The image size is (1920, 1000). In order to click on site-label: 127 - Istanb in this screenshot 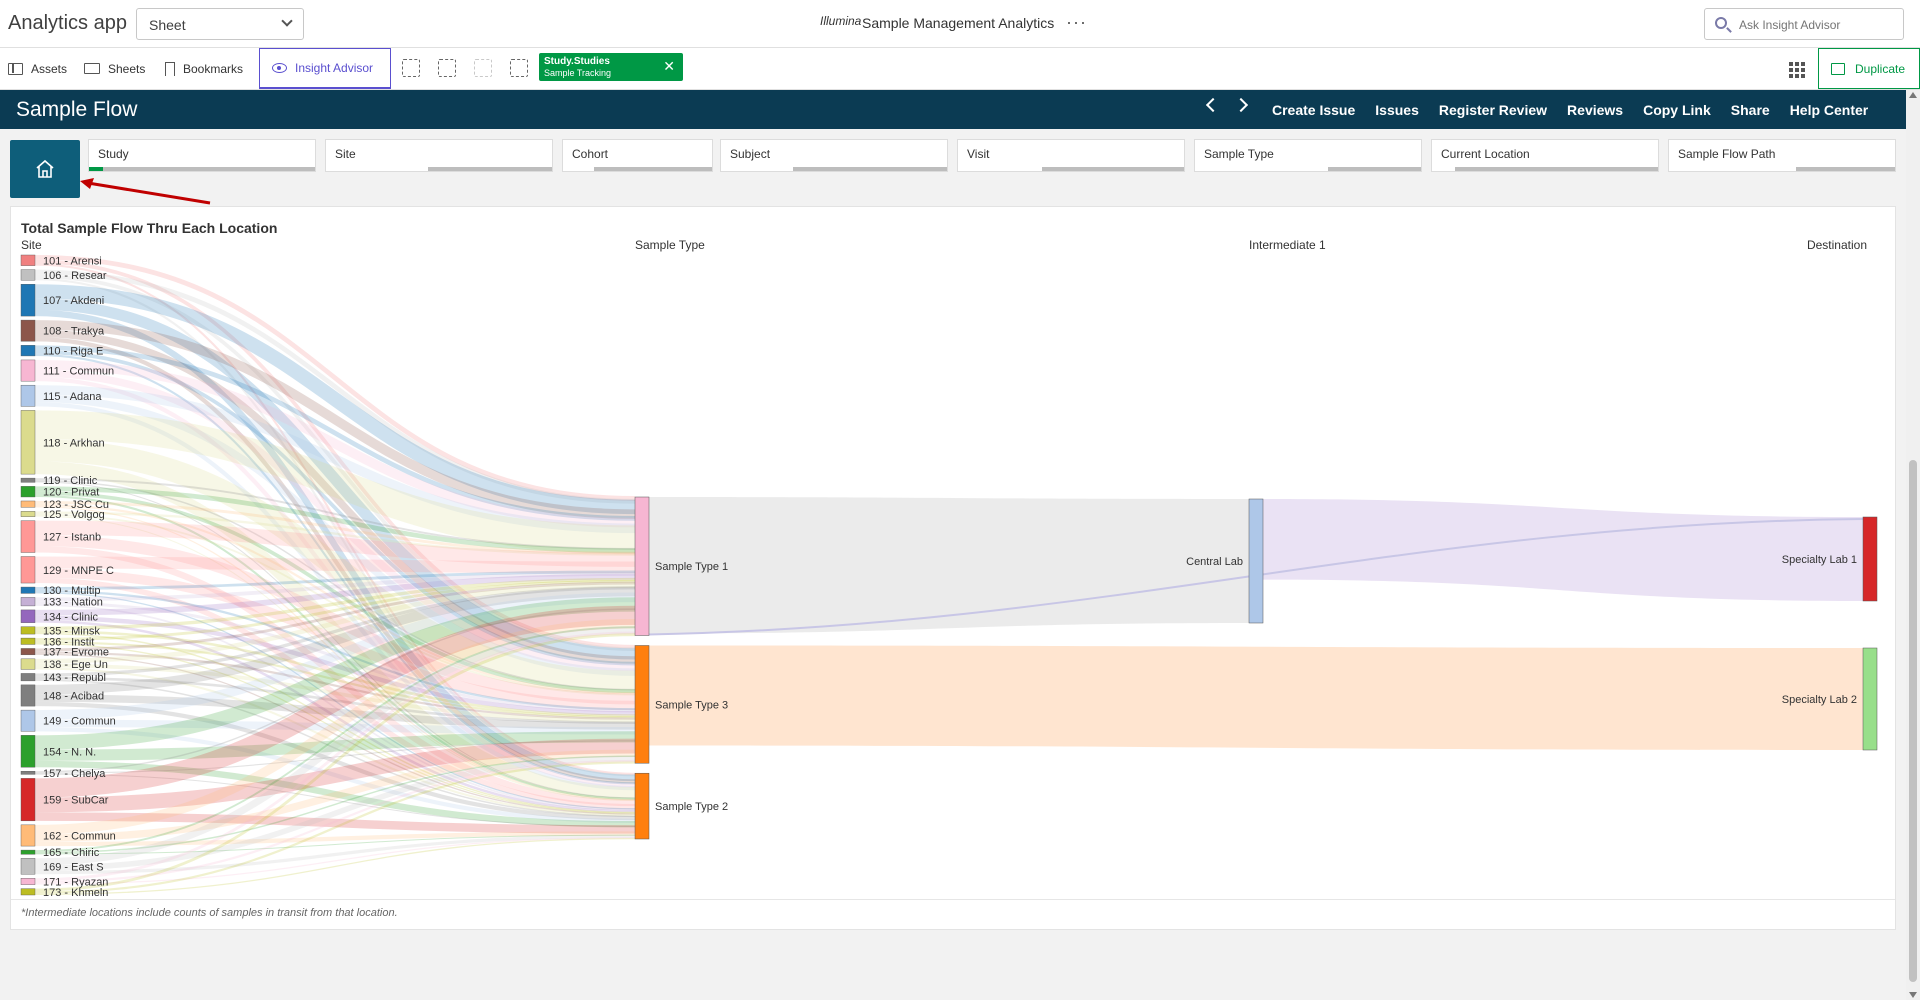, I will do `click(72, 538)`.